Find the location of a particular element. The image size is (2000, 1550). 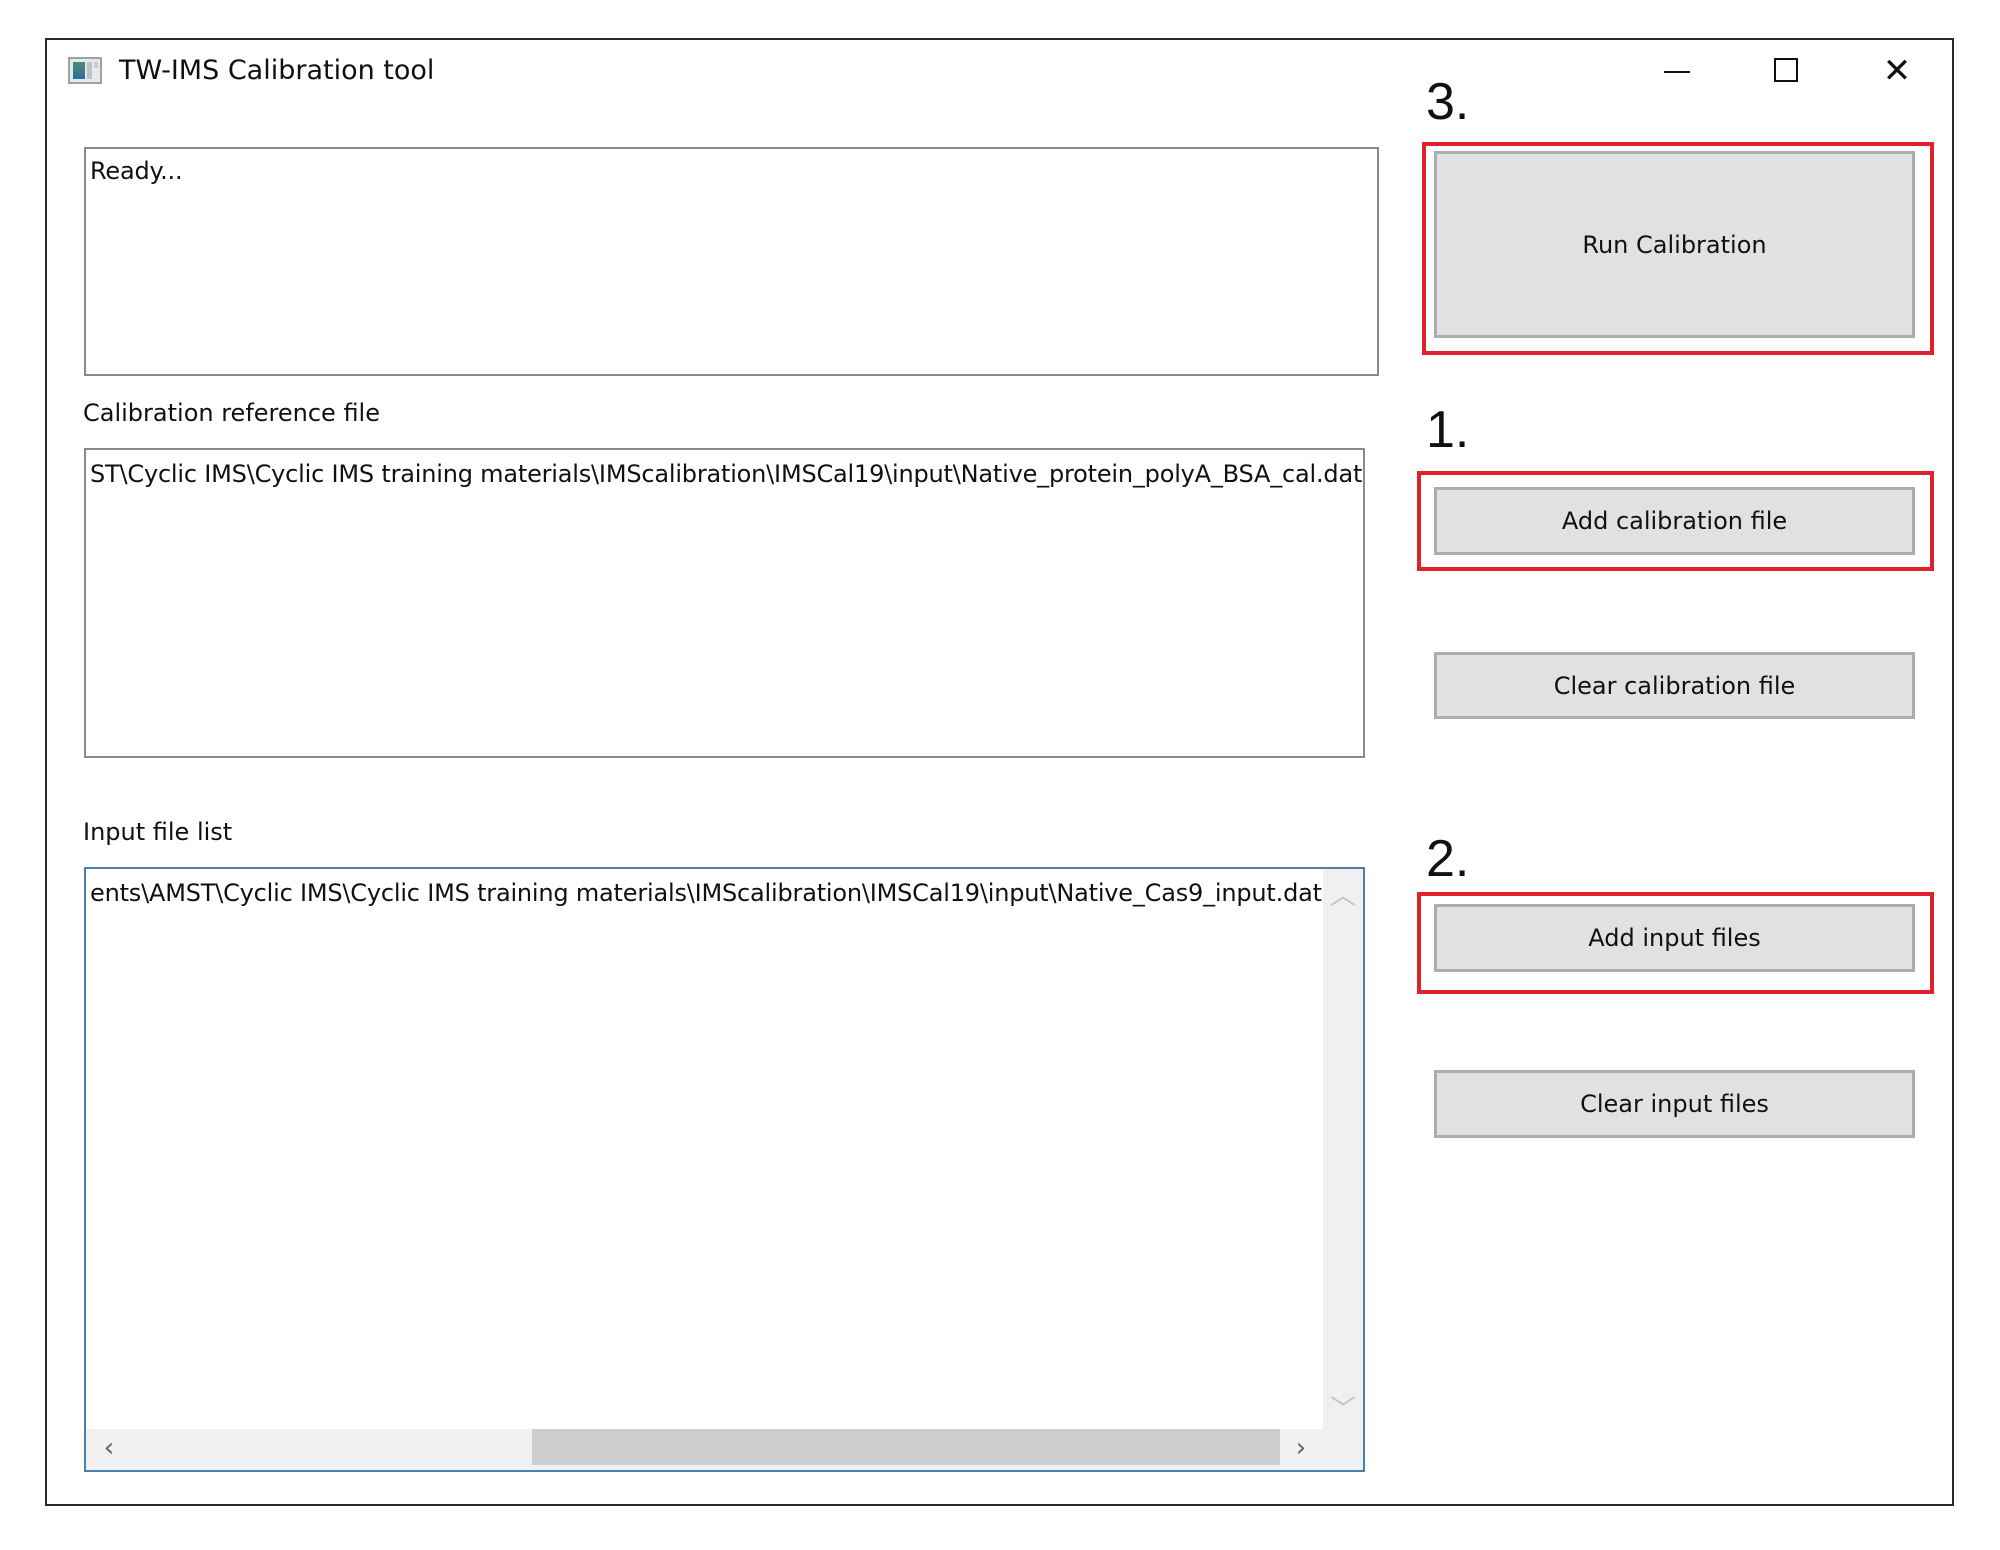

minimize-button is located at coordinates (1677, 71).